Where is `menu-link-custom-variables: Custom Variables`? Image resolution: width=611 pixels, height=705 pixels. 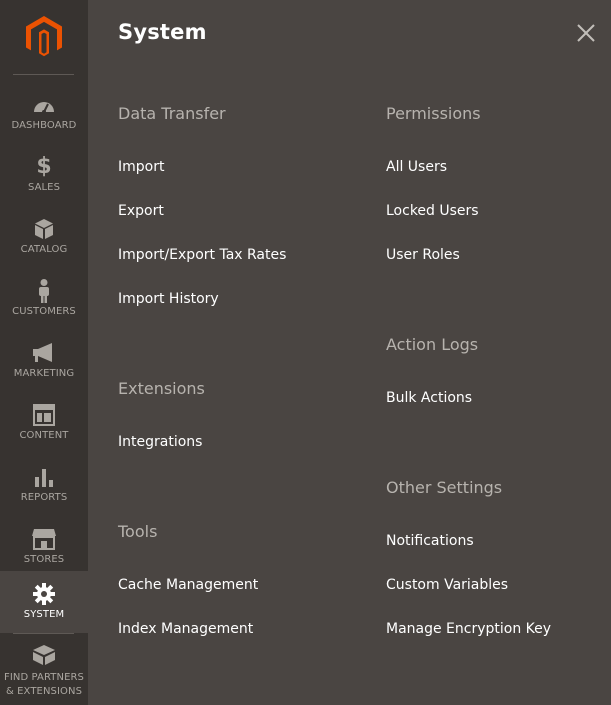
menu-link-custom-variables: Custom Variables is located at coordinates (447, 585).